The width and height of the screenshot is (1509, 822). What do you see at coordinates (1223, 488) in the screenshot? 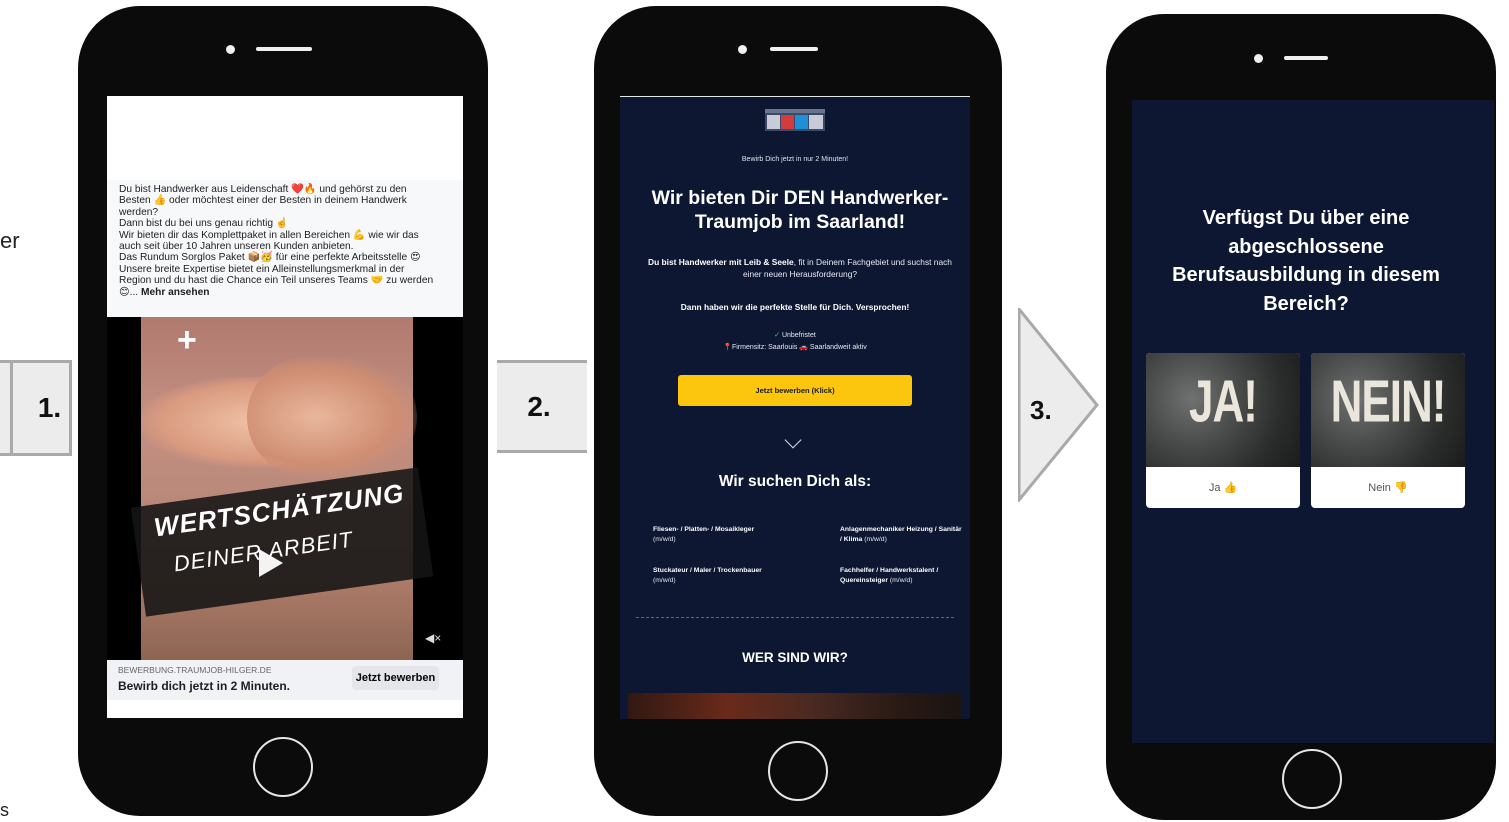
I see `answer-label: Ja 👍` at bounding box center [1223, 488].